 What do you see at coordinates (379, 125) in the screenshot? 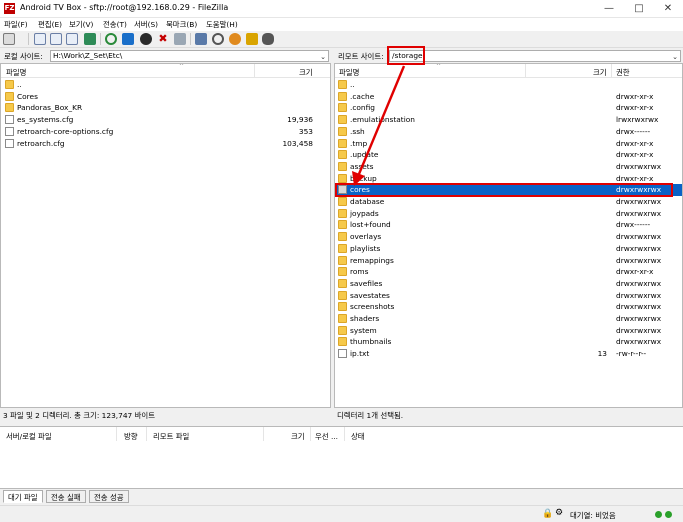
I see `annotation-arrow` at bounding box center [379, 125].